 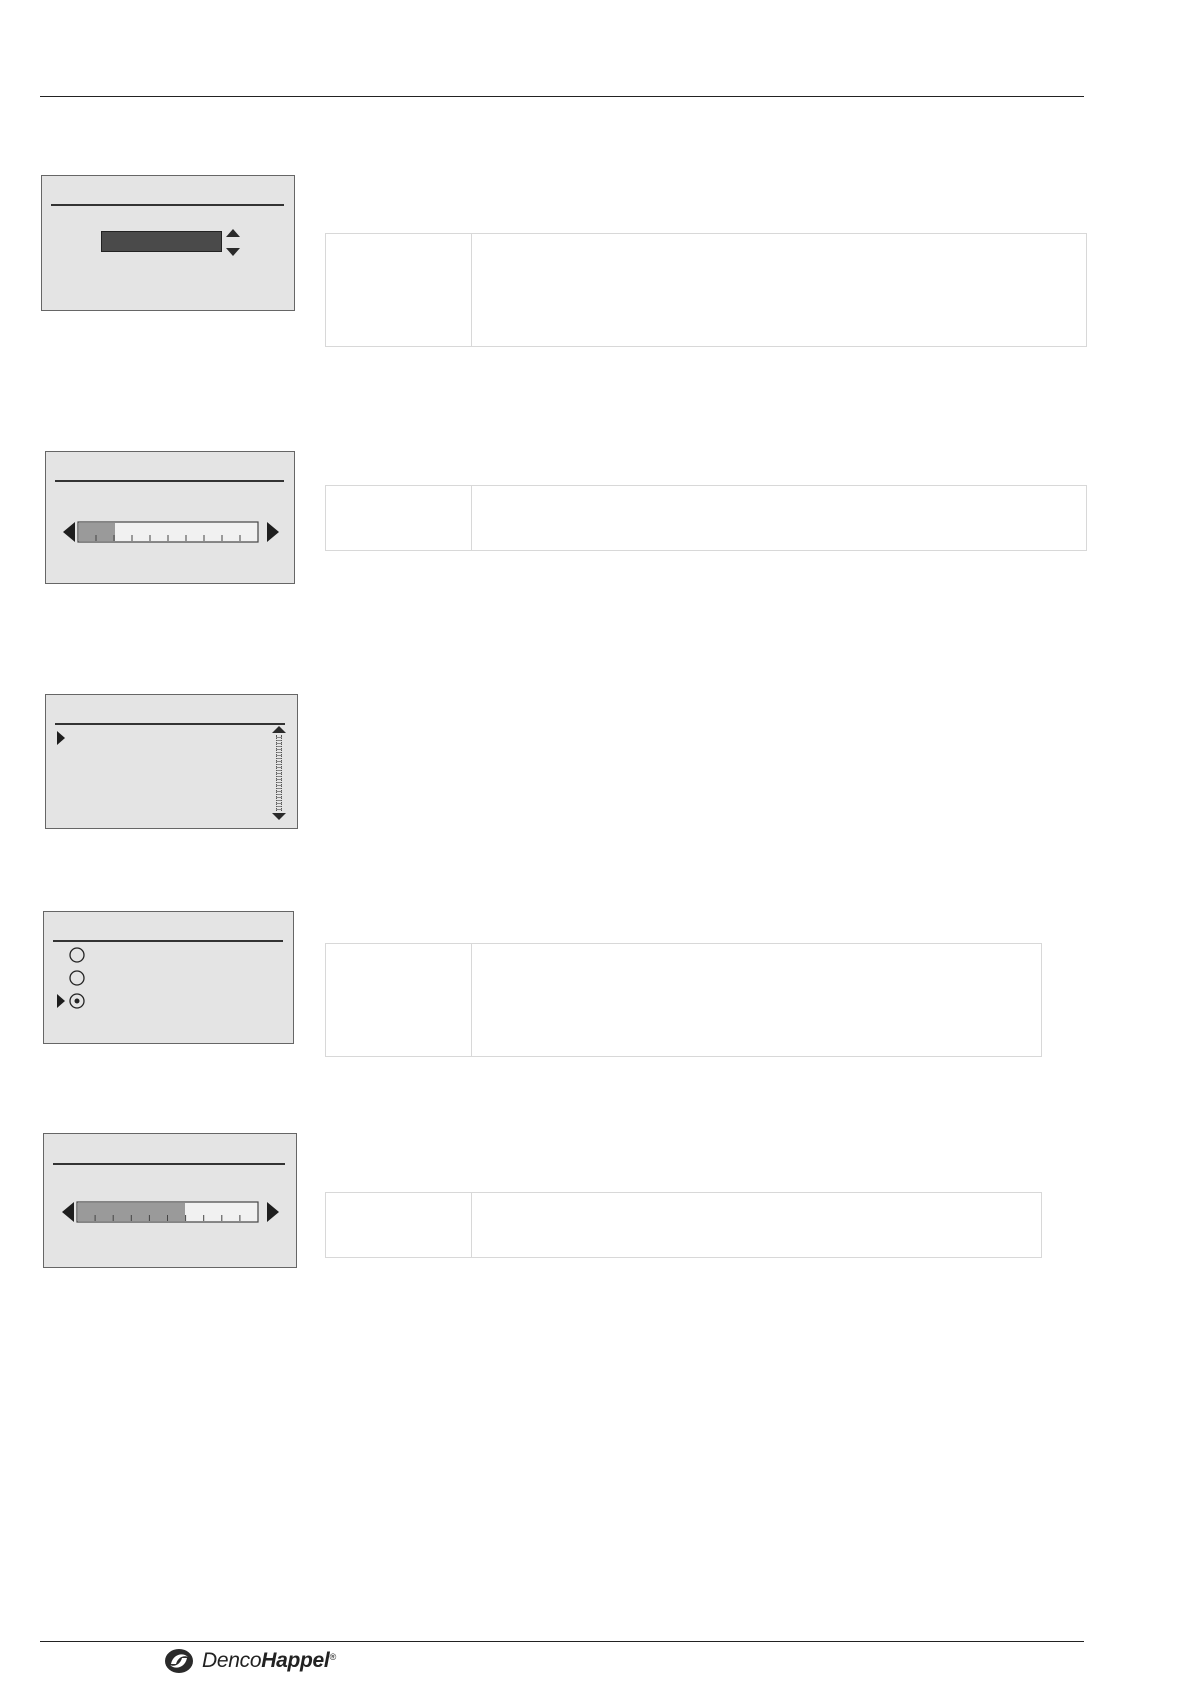 I want to click on logo-word-regular: Denco, so click(x=232, y=1660).